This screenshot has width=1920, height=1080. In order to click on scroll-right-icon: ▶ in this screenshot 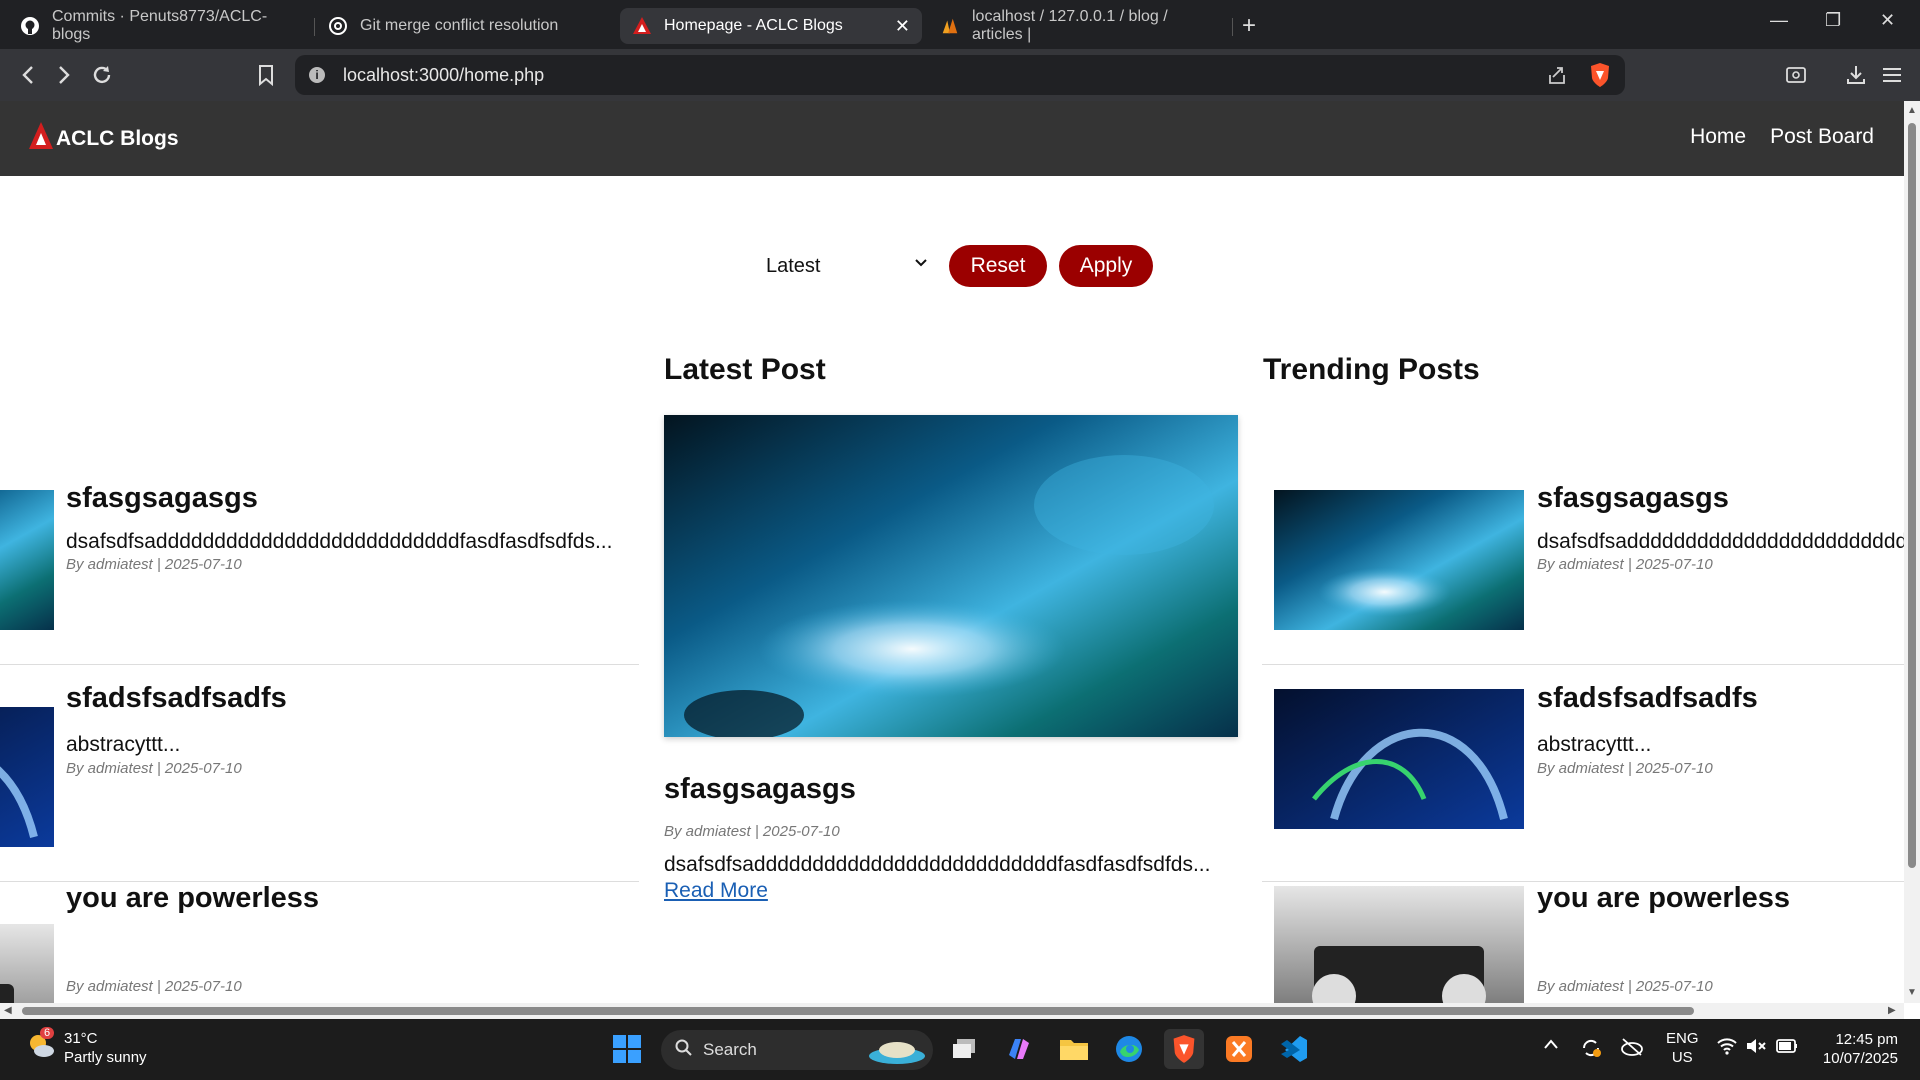, I will do `click(1892, 1010)`.